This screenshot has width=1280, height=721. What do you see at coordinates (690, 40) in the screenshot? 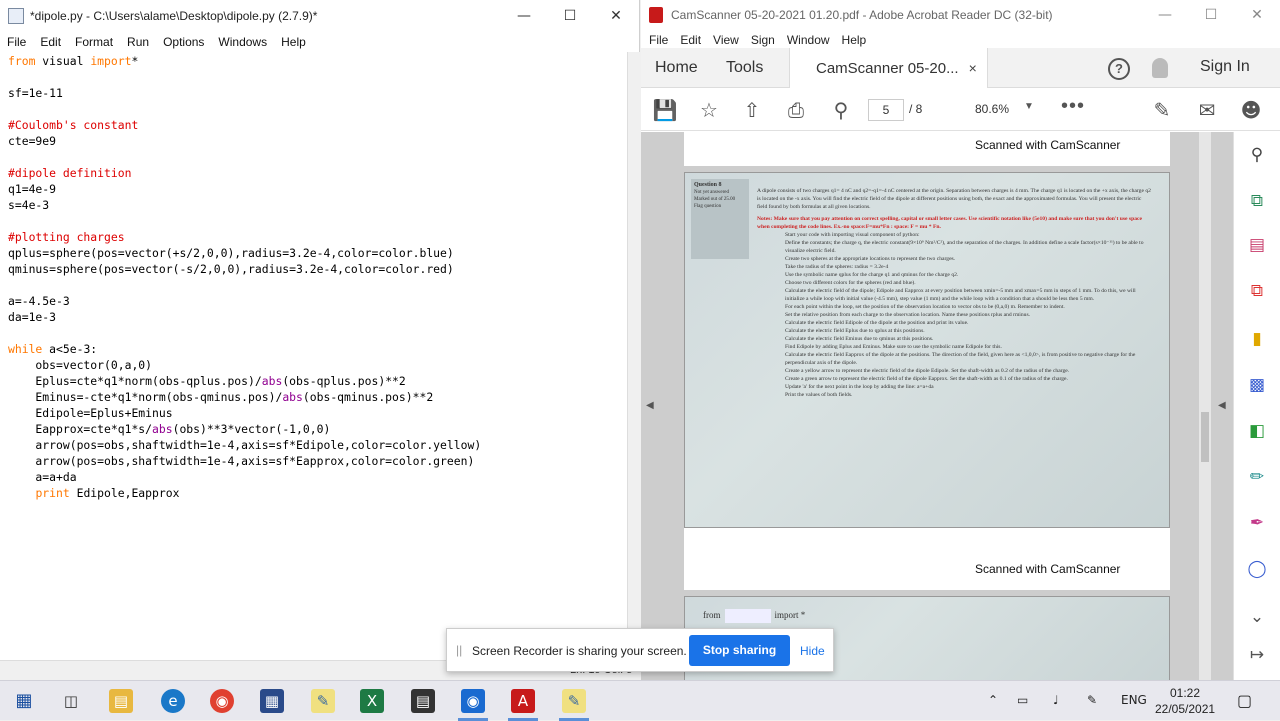
I see `acro-menu-edit: Edit` at bounding box center [690, 40].